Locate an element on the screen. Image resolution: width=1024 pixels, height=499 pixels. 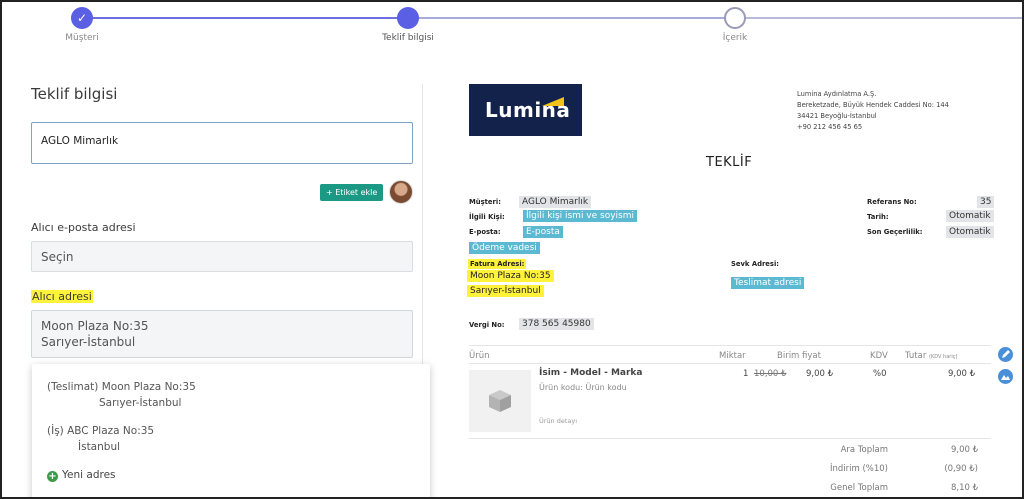
document-title: TEKLİF is located at coordinates (729, 162).